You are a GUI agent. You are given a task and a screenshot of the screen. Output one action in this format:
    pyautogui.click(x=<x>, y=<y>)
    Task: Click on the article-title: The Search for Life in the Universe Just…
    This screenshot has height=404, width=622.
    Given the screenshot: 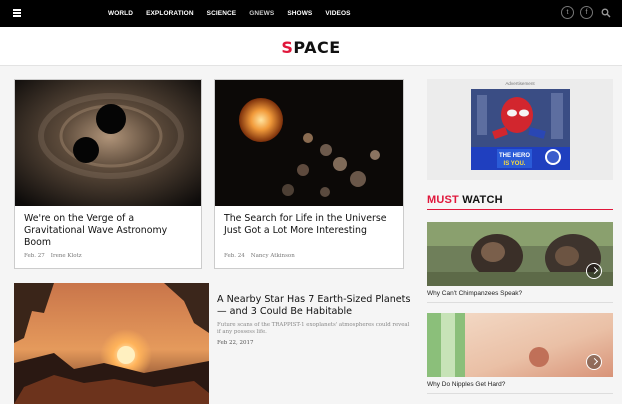 What is the action you would take?
    pyautogui.click(x=309, y=225)
    